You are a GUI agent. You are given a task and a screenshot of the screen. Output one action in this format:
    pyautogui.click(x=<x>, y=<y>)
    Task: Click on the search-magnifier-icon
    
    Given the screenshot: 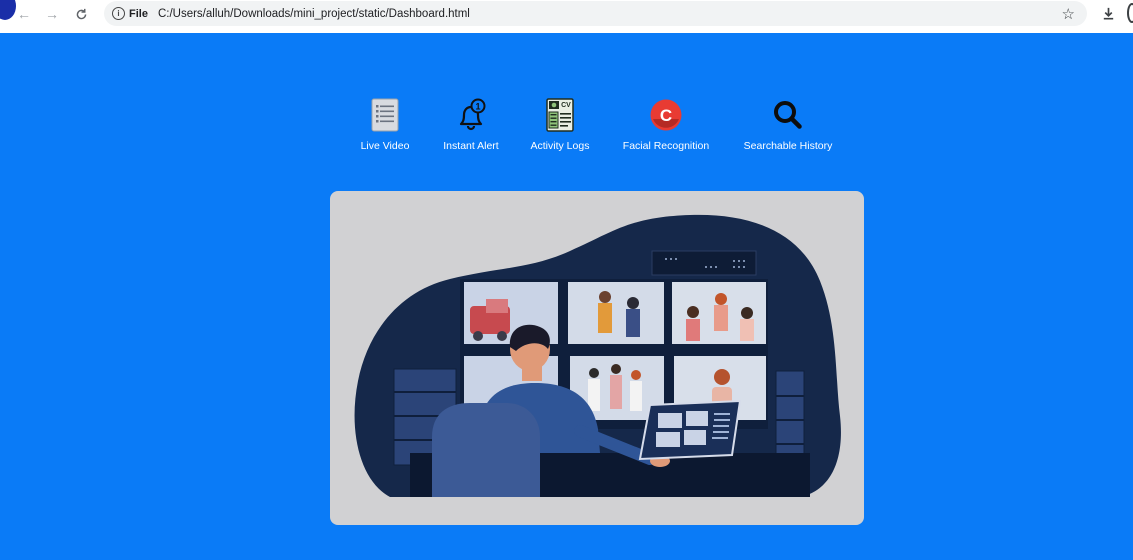 What is the action you would take?
    pyautogui.click(x=788, y=115)
    